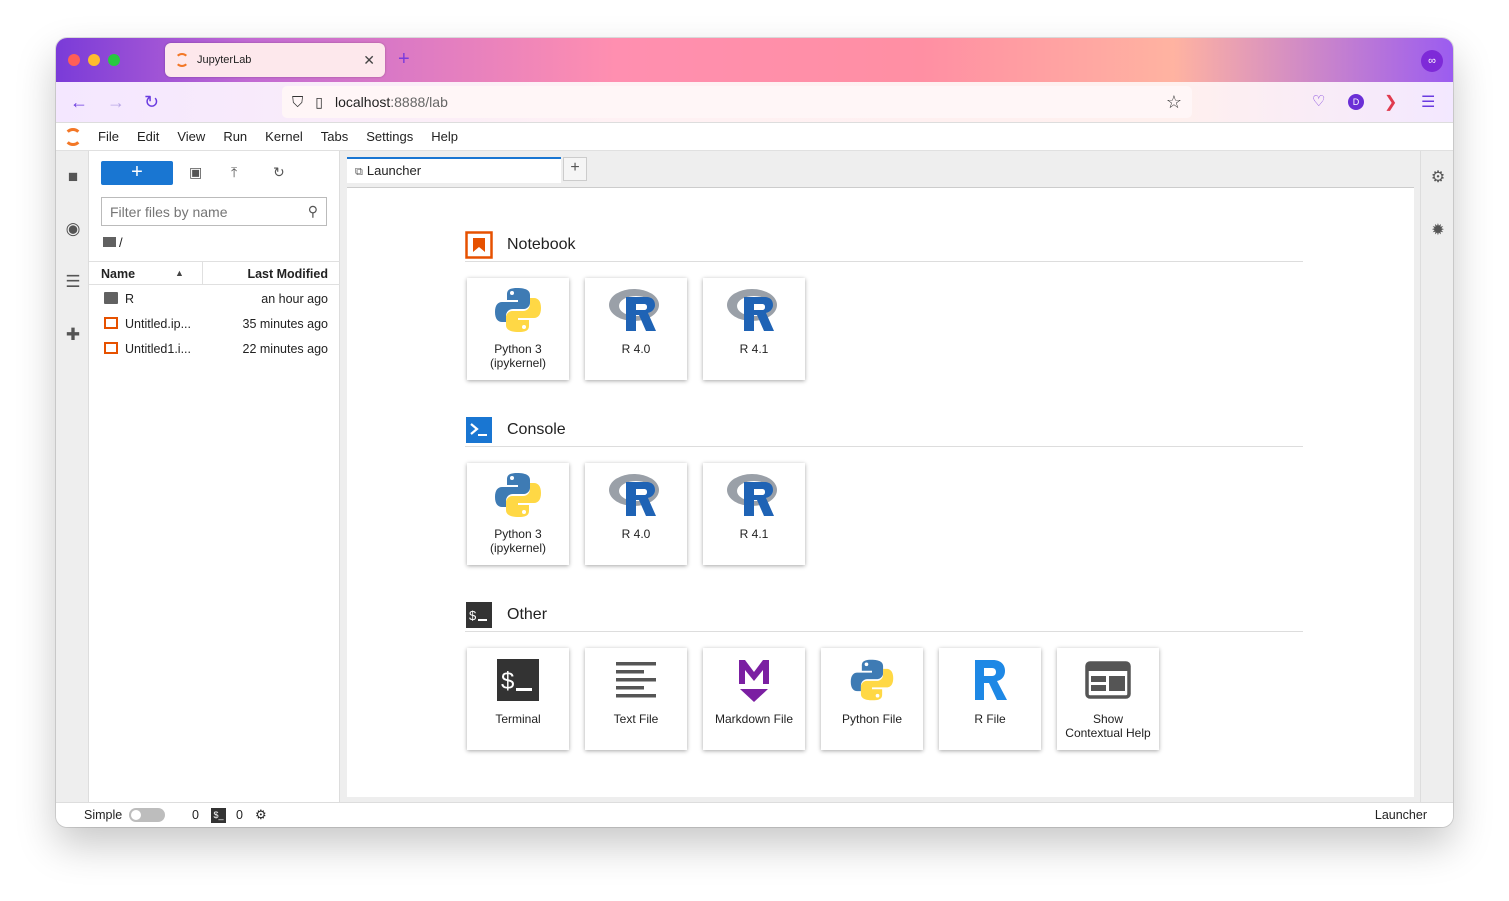 The image size is (1509, 901). What do you see at coordinates (1390, 102) in the screenshot?
I see `extension-icon: ❯` at bounding box center [1390, 102].